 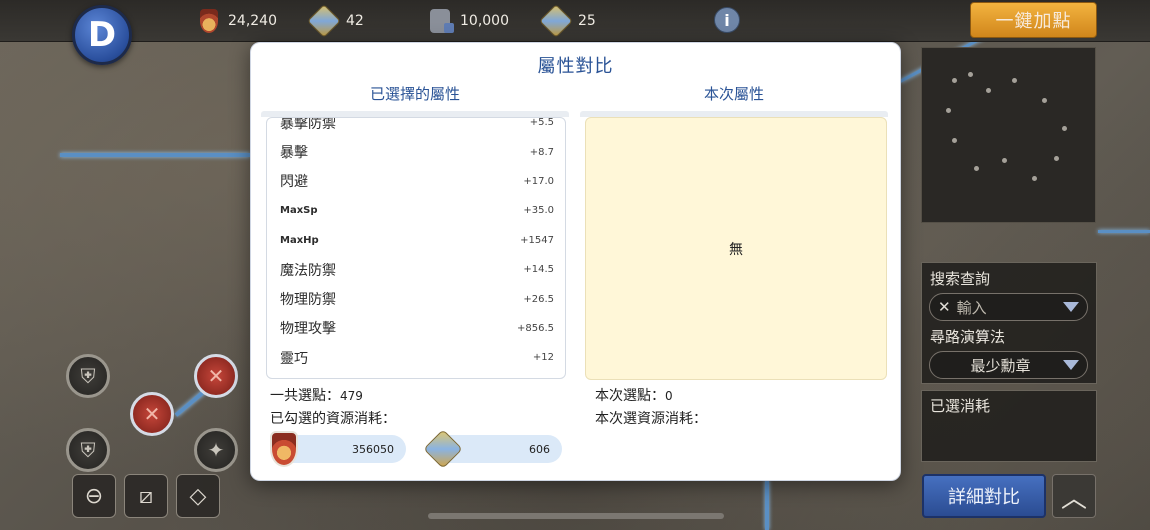 What do you see at coordinates (556, 21) in the screenshot?
I see `locked-gem-icon` at bounding box center [556, 21].